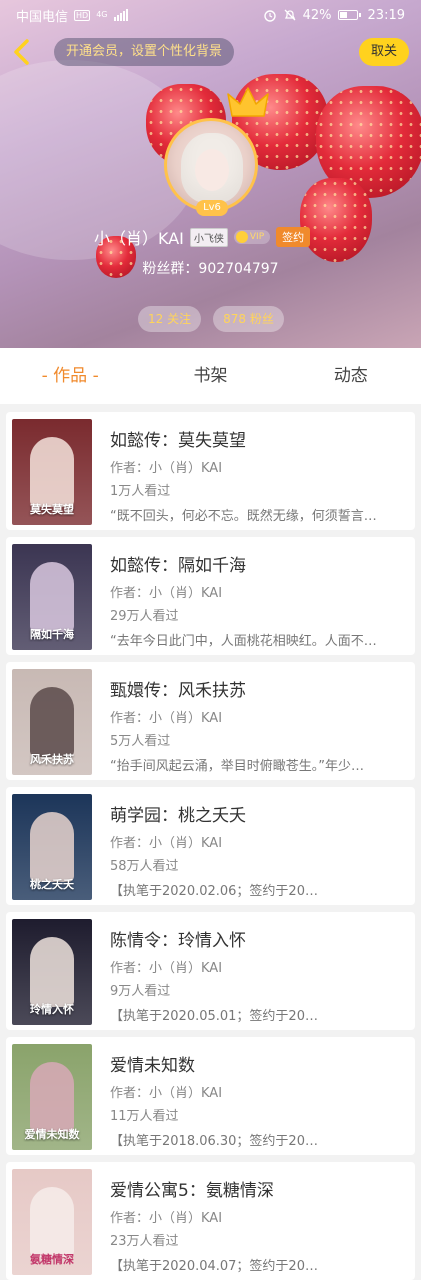 The width and height of the screenshot is (421, 1280). What do you see at coordinates (293, 237) in the screenshot?
I see `signed-badge: 签约` at bounding box center [293, 237].